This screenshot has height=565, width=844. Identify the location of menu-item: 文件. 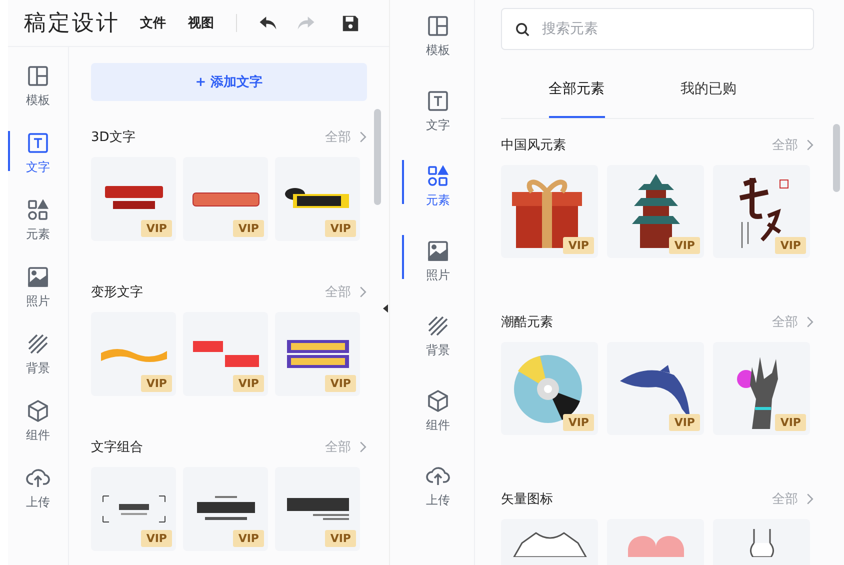
(153, 23).